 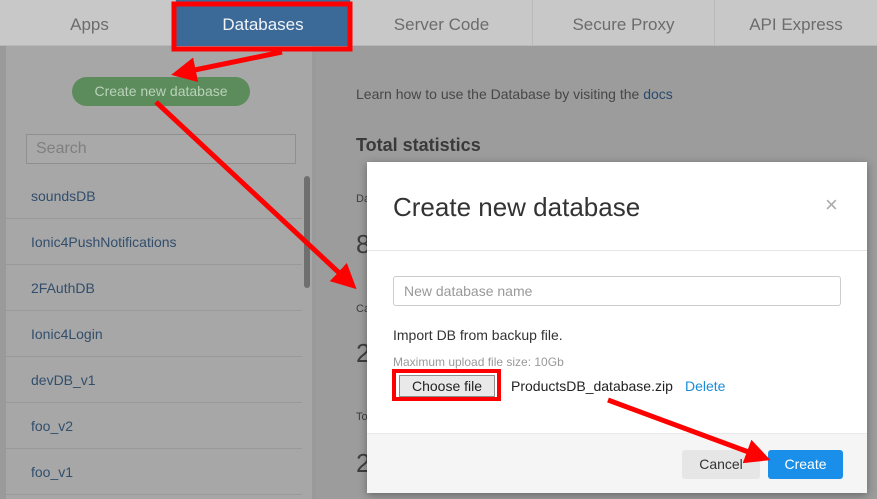 I want to click on tab-server-code: Server Code, so click(x=441, y=23).